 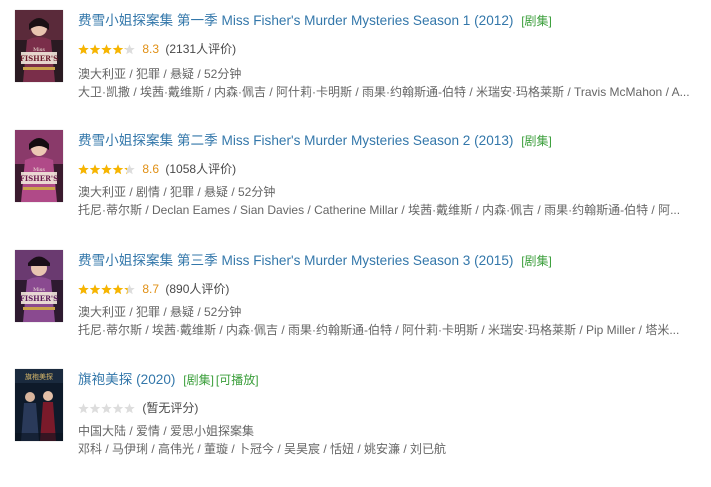 I want to click on rating-score: 8.6, so click(x=151, y=169).